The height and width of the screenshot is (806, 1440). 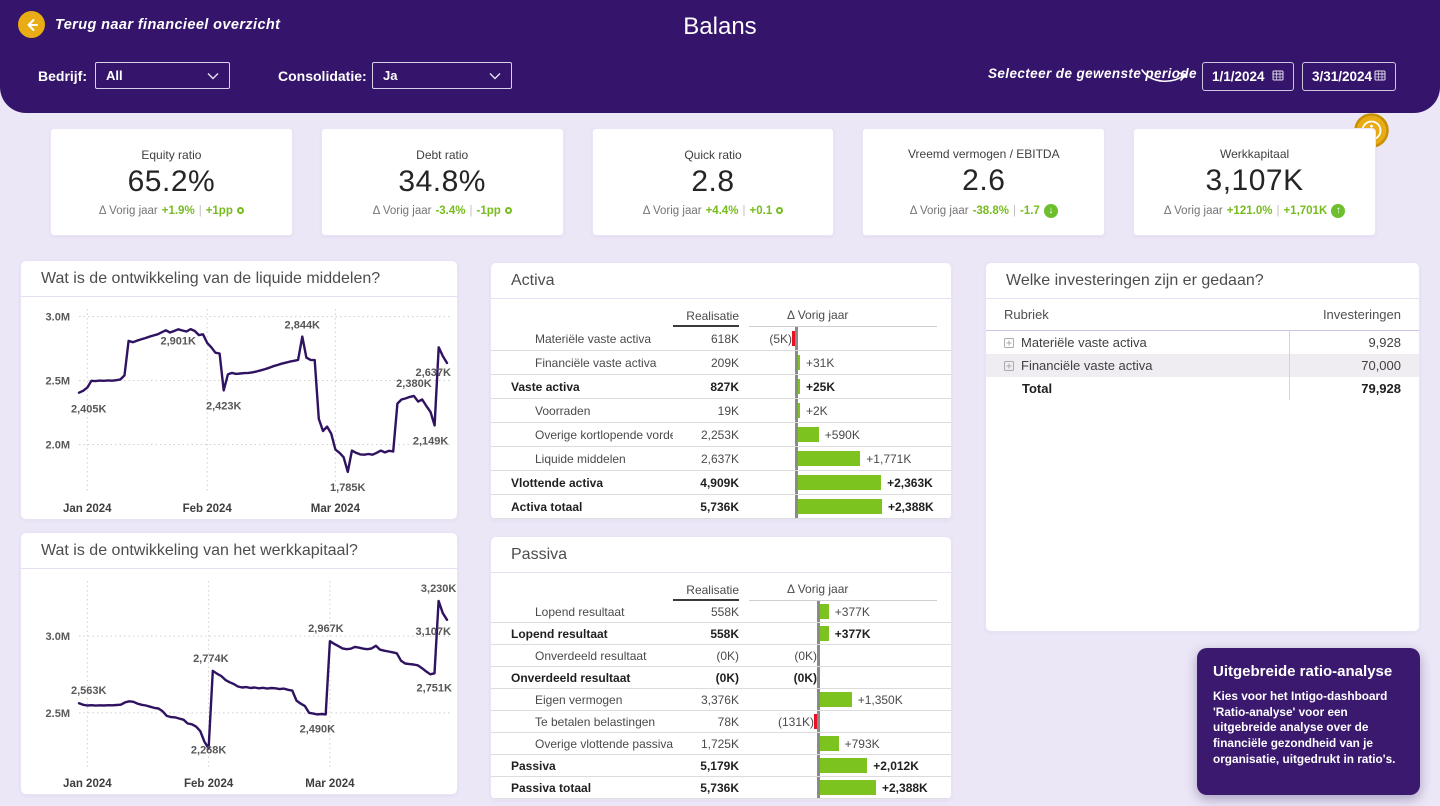 What do you see at coordinates (559, 633) in the screenshot?
I see `row-label: Lopend resultaat` at bounding box center [559, 633].